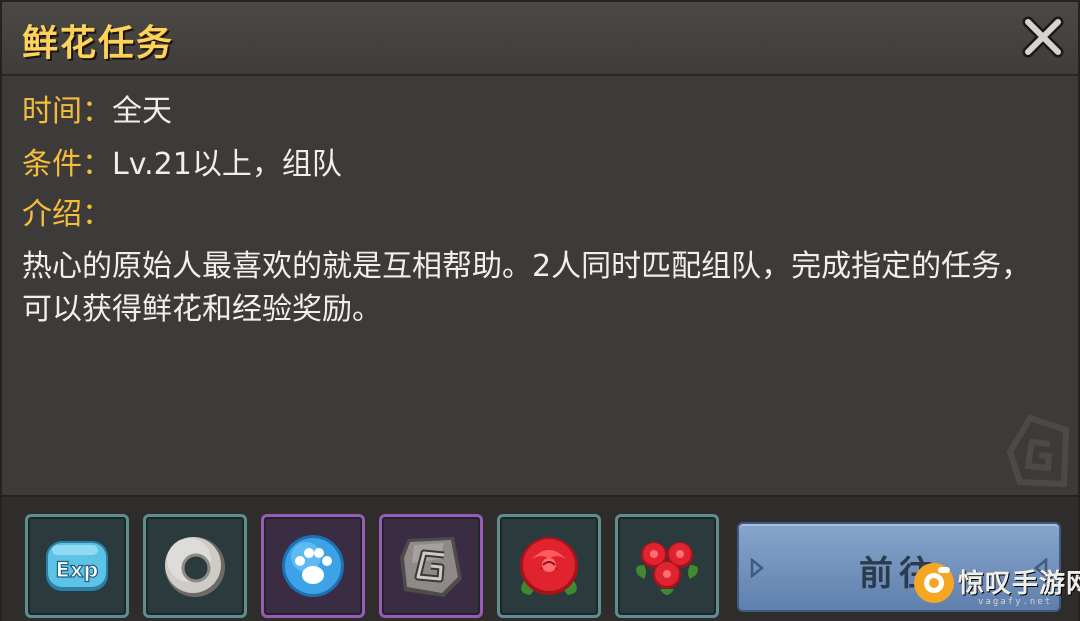 Image resolution: width=1080 pixels, height=621 pixels. I want to click on red-rose-icon, so click(549, 566).